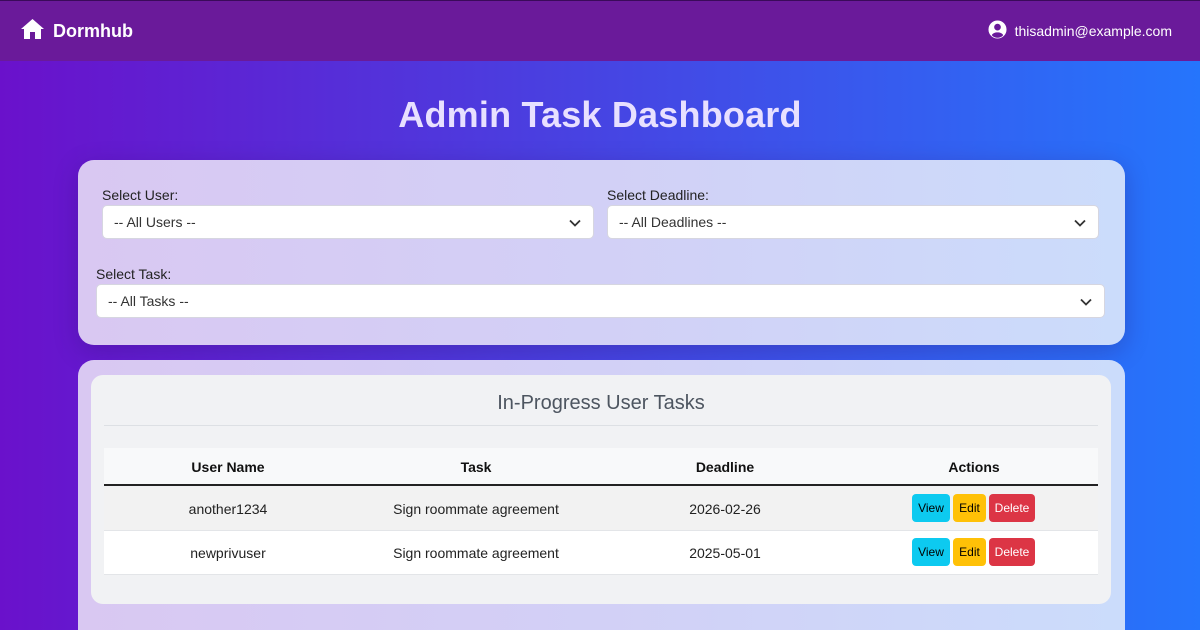  Describe the element at coordinates (134, 274) in the screenshot. I see `select-task-label: Select Task:` at that location.